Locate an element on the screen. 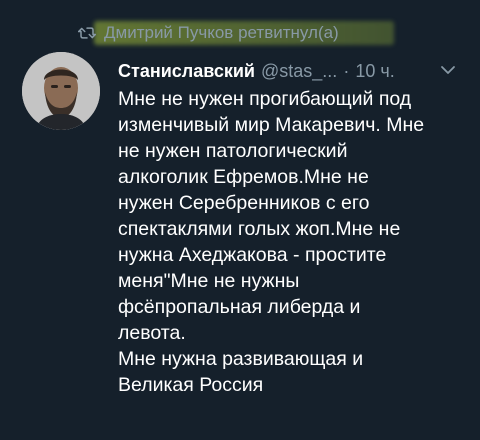 The width and height of the screenshot is (480, 440). tweet-line: спектаклями голых жоп.Мне не is located at coordinates (259, 229).